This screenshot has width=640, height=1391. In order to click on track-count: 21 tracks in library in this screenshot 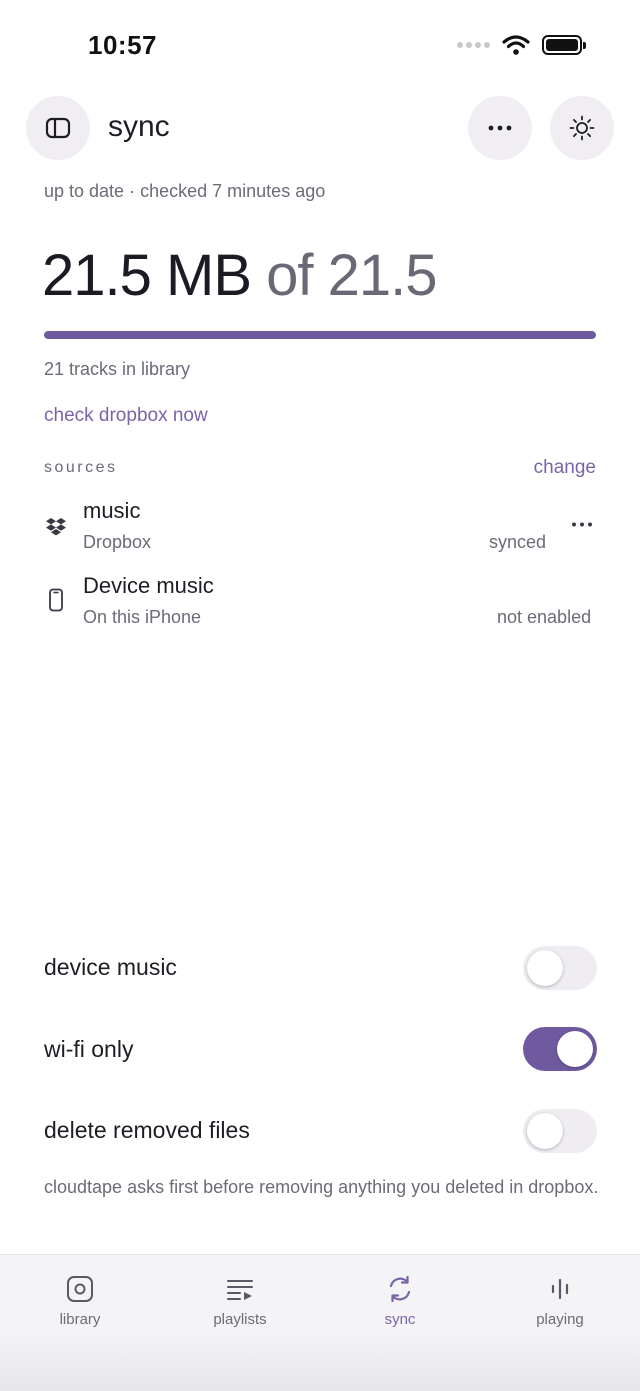, I will do `click(117, 369)`.